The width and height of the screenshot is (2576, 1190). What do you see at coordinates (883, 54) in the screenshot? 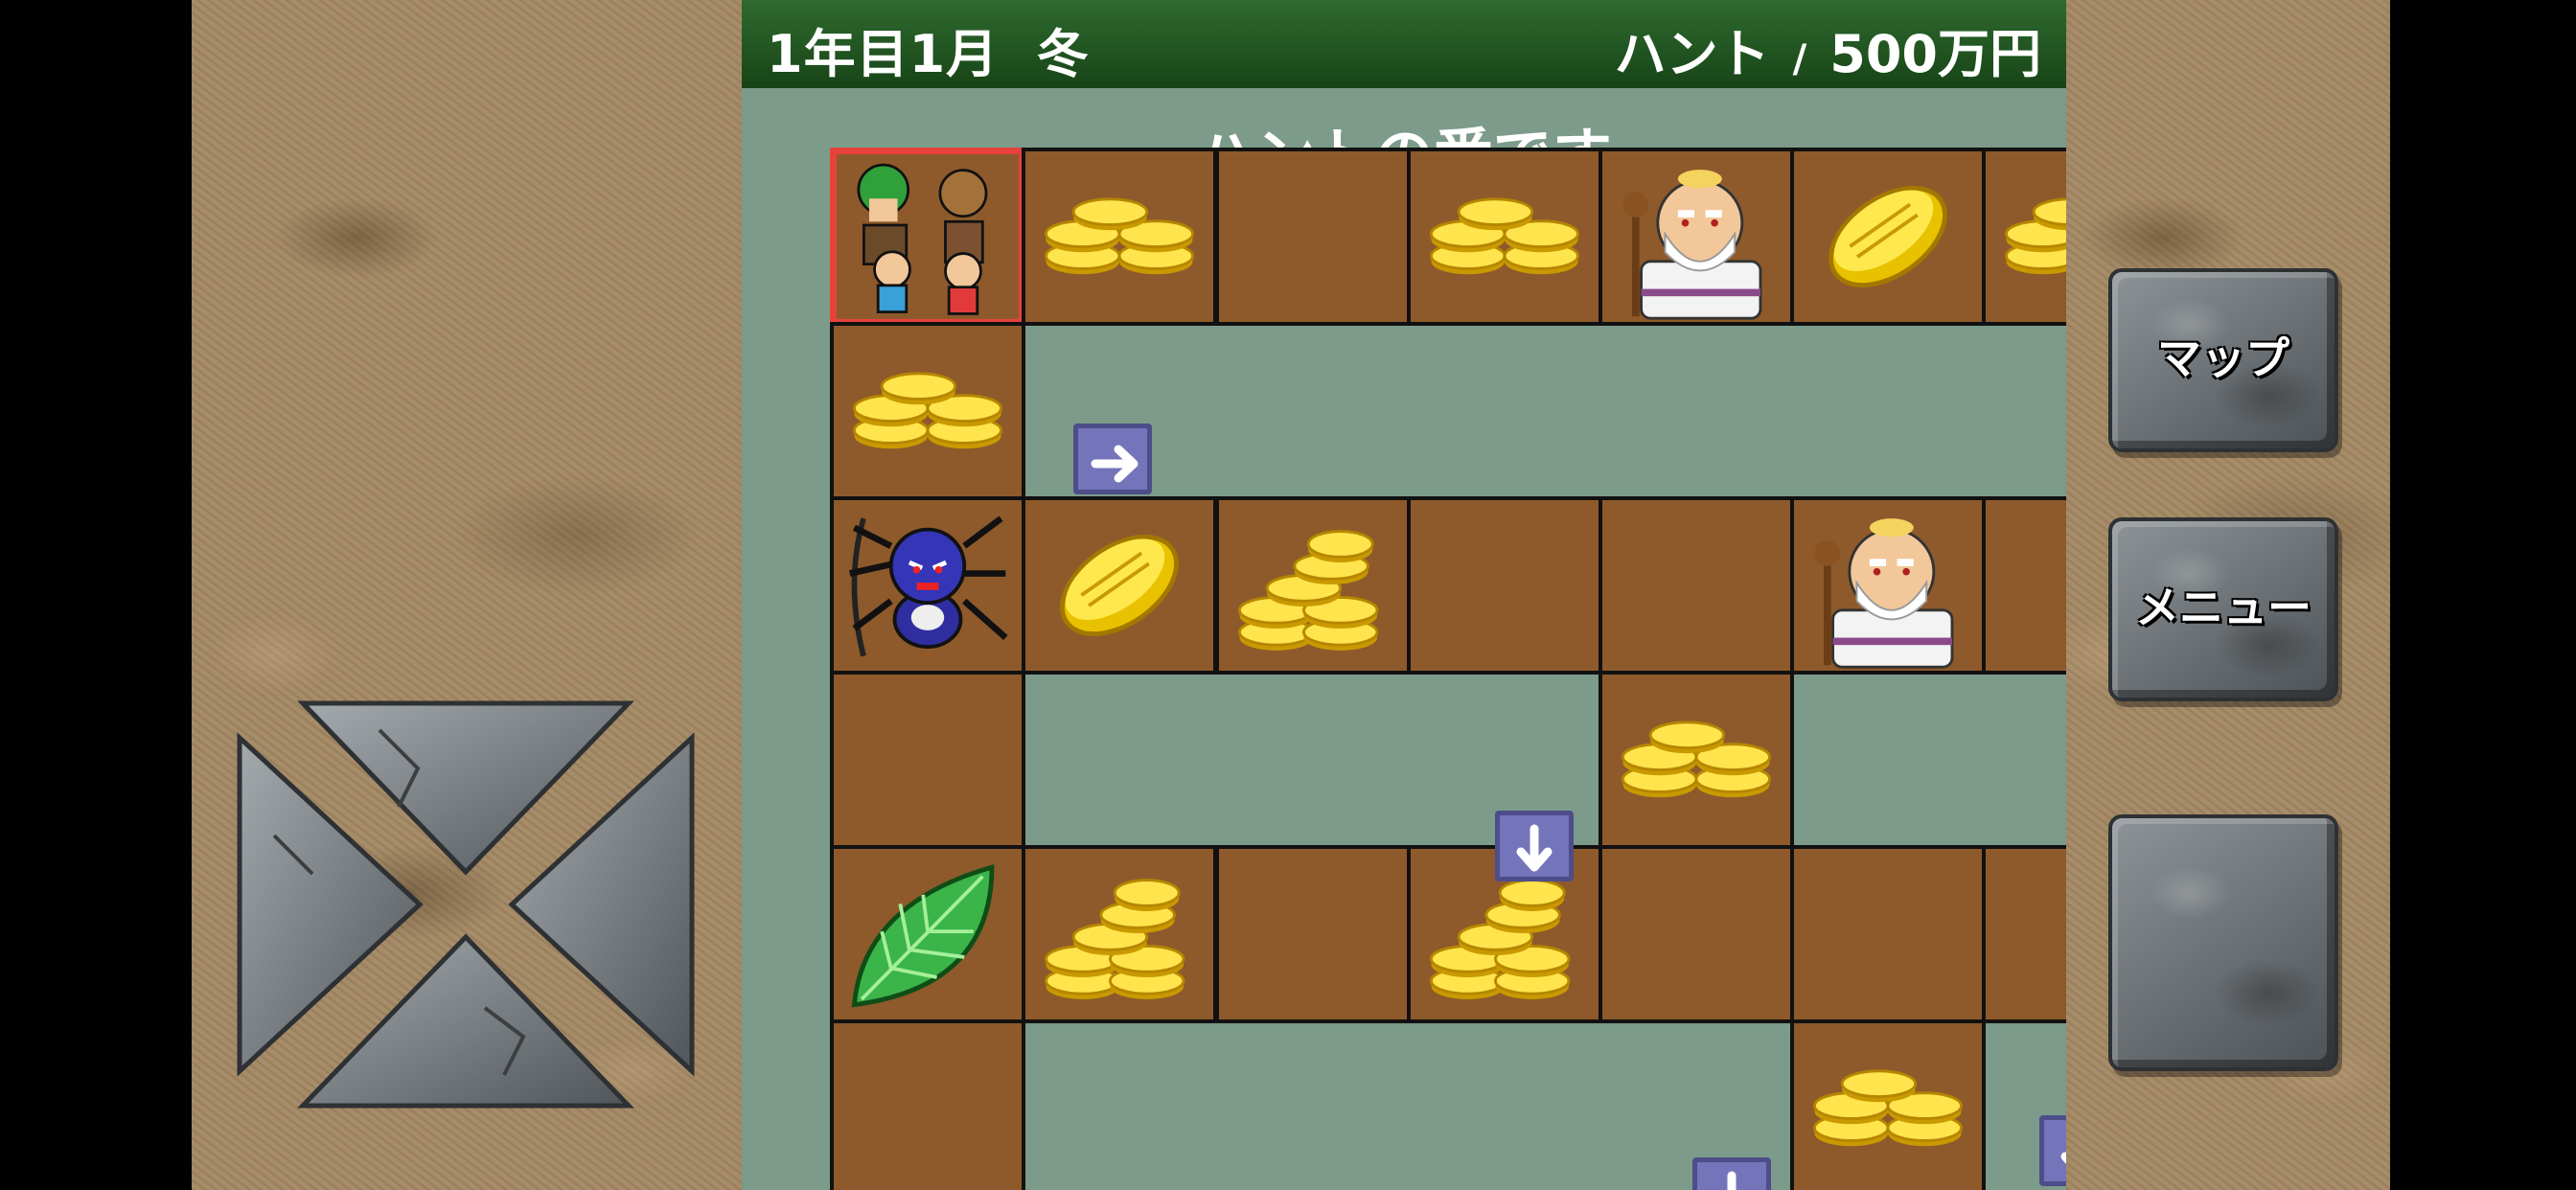
I see `date-text: 1年目1月` at bounding box center [883, 54].